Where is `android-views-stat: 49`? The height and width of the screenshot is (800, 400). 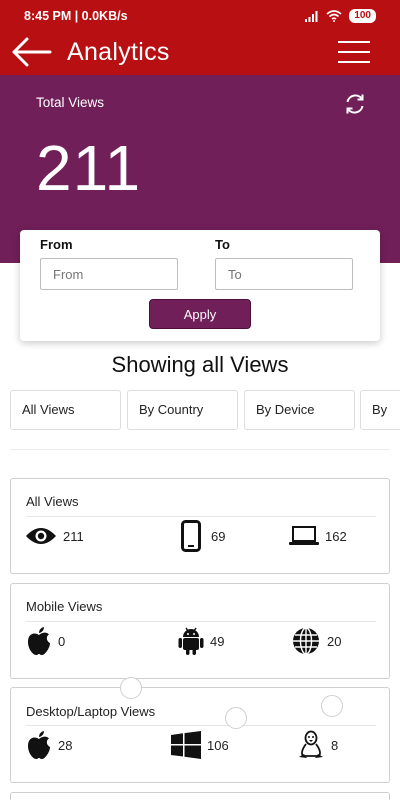
android-views-stat: 49 is located at coordinates (201, 641).